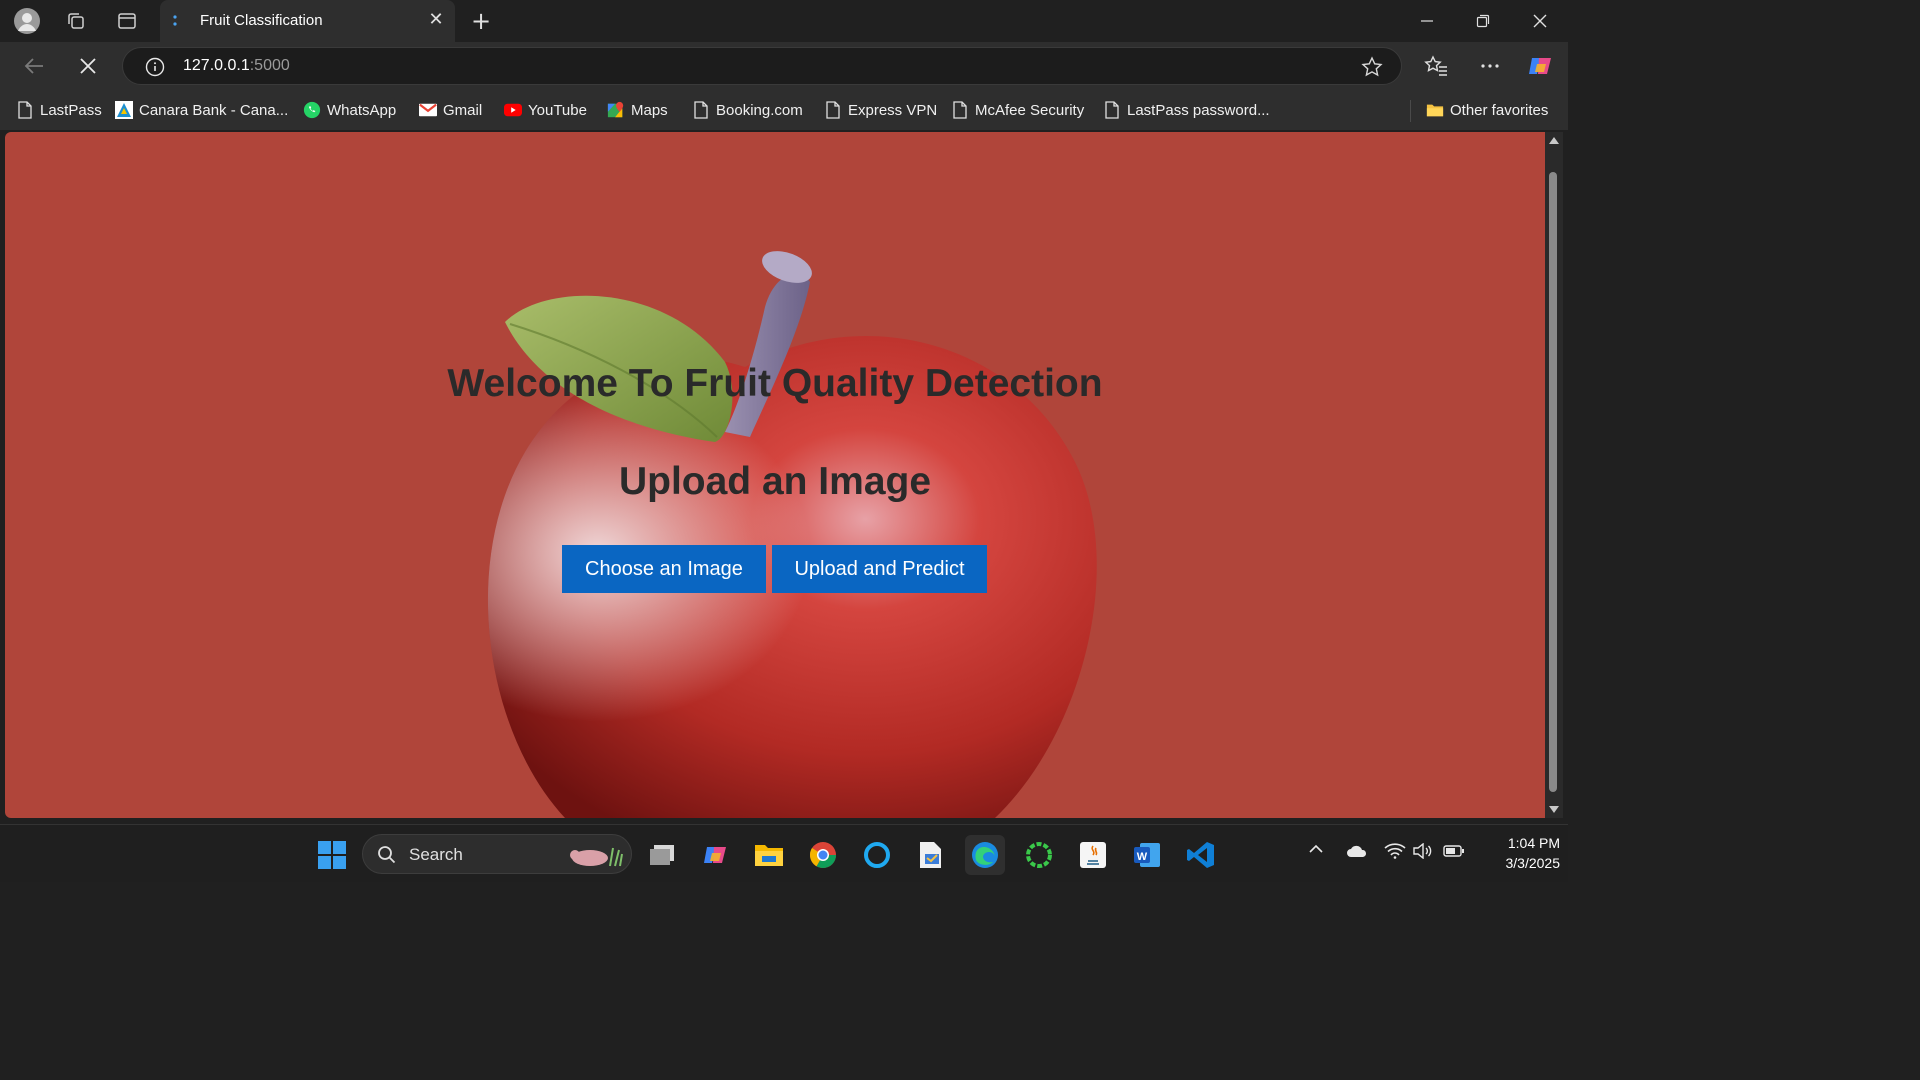 Image resolution: width=1920 pixels, height=1080 pixels. Describe the element at coordinates (216, 65) in the screenshot. I see `url-host: 127.0.0.1` at that location.